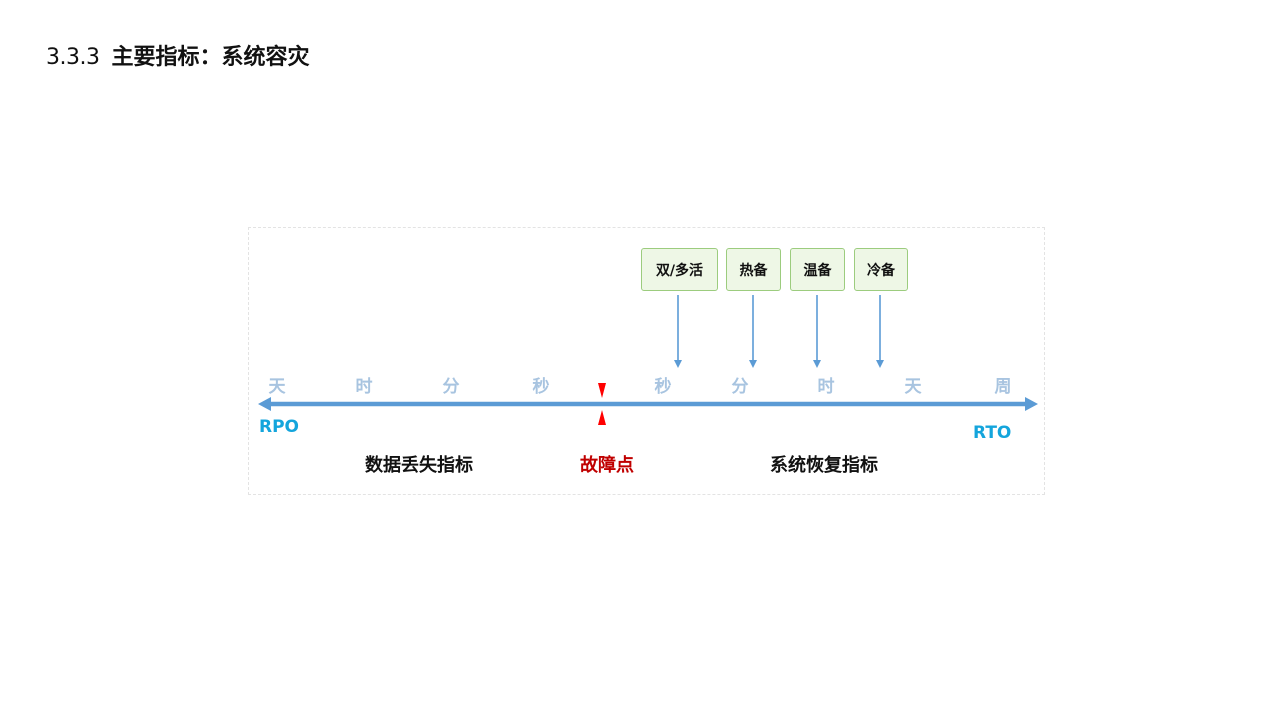  Describe the element at coordinates (992, 433) in the screenshot. I see `rto-label: RTO` at that location.